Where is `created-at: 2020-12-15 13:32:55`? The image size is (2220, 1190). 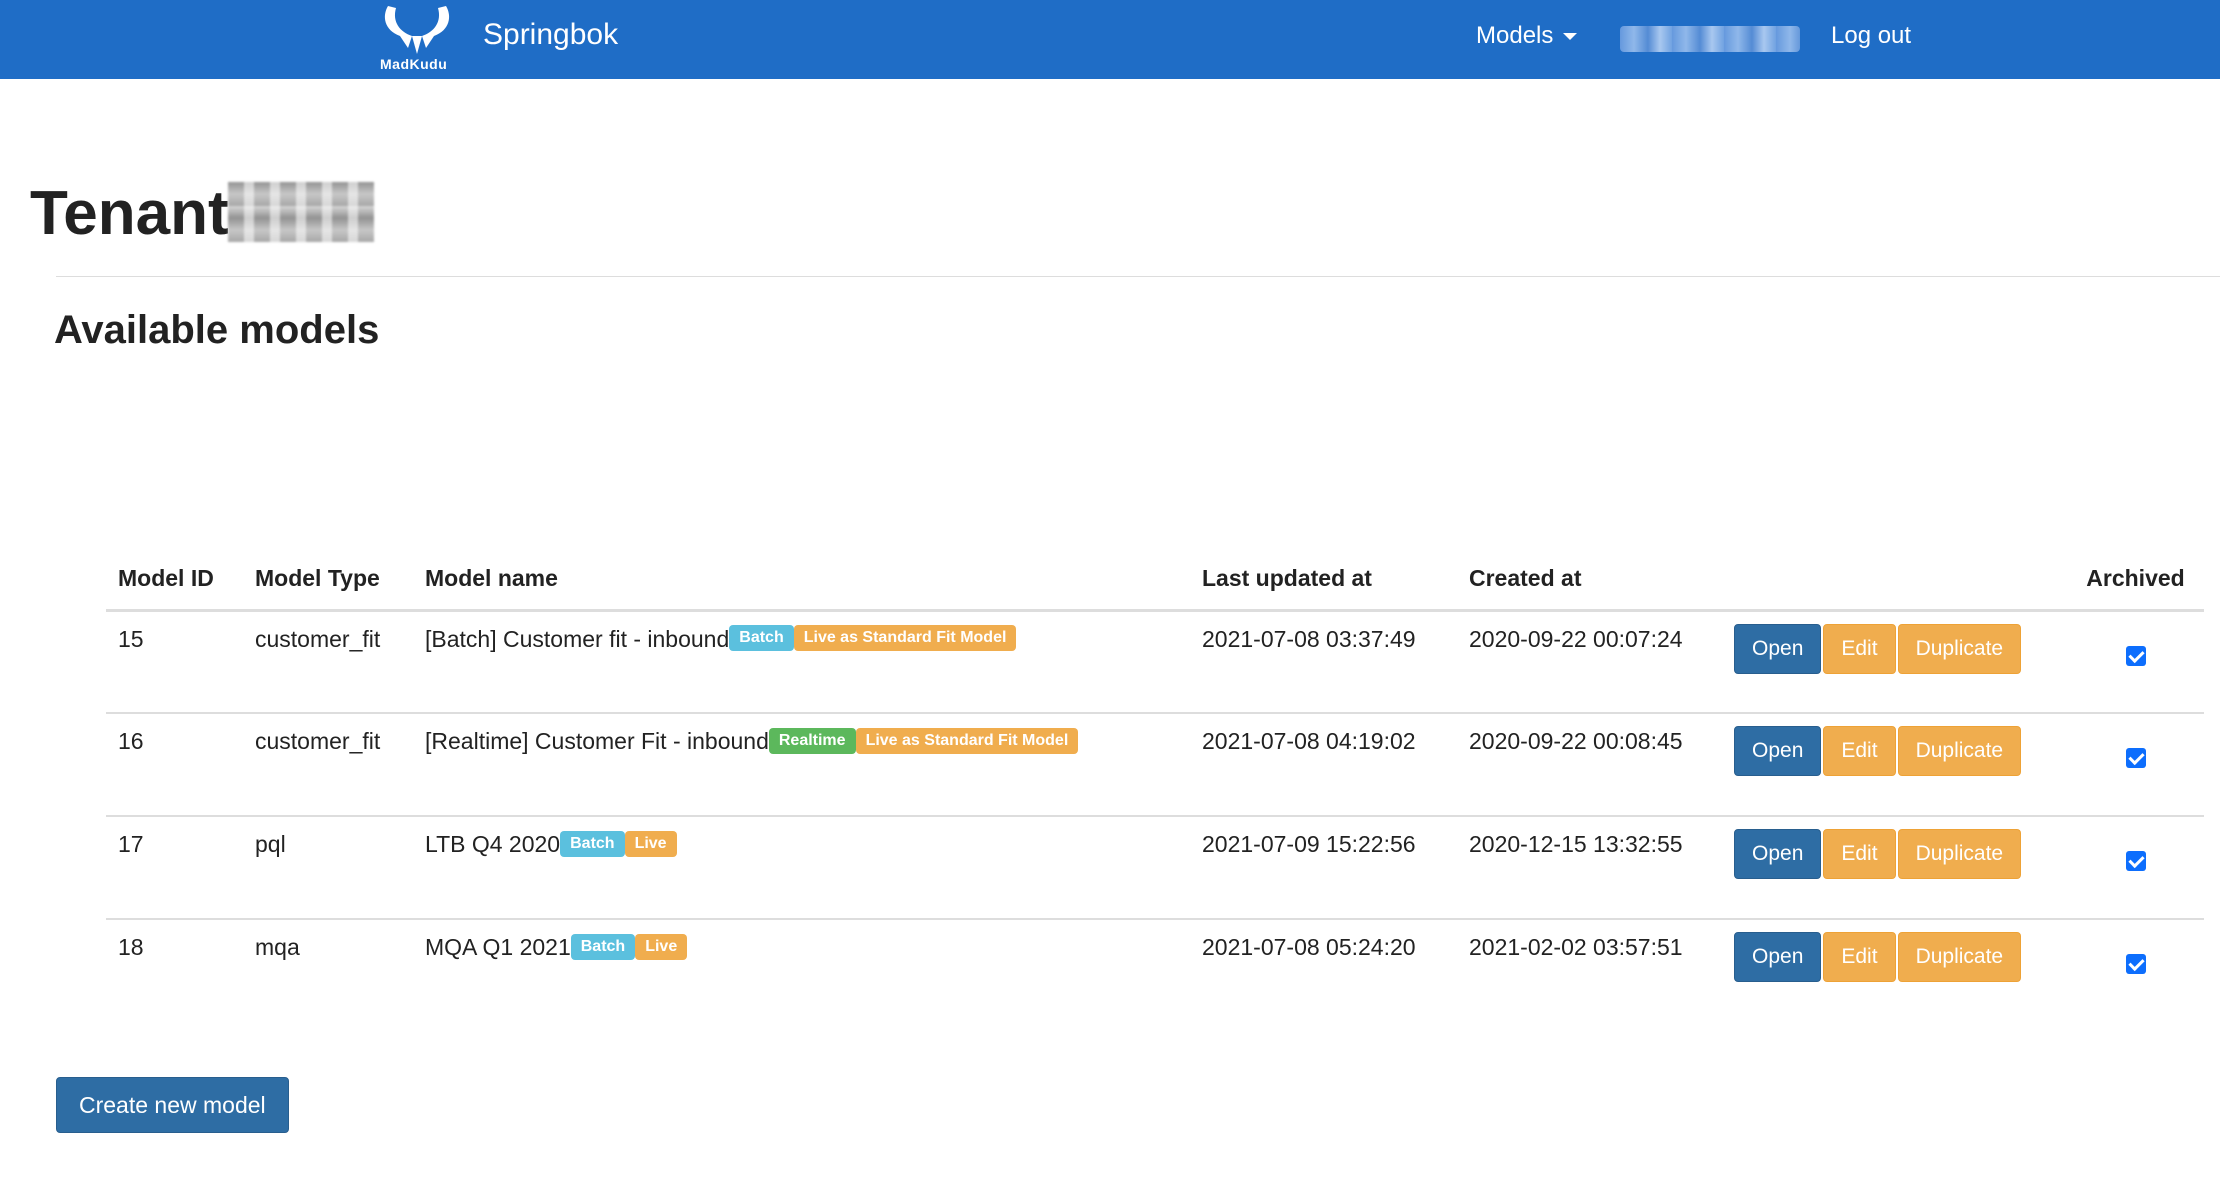 created-at: 2020-12-15 13:32:55 is located at coordinates (1589, 868).